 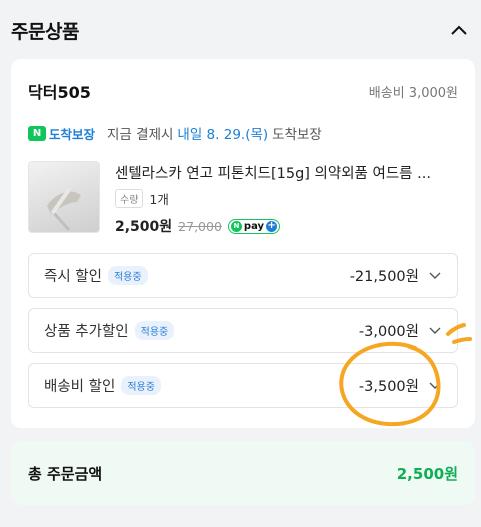 I want to click on order-products-header: 주문상품, so click(x=240, y=30).